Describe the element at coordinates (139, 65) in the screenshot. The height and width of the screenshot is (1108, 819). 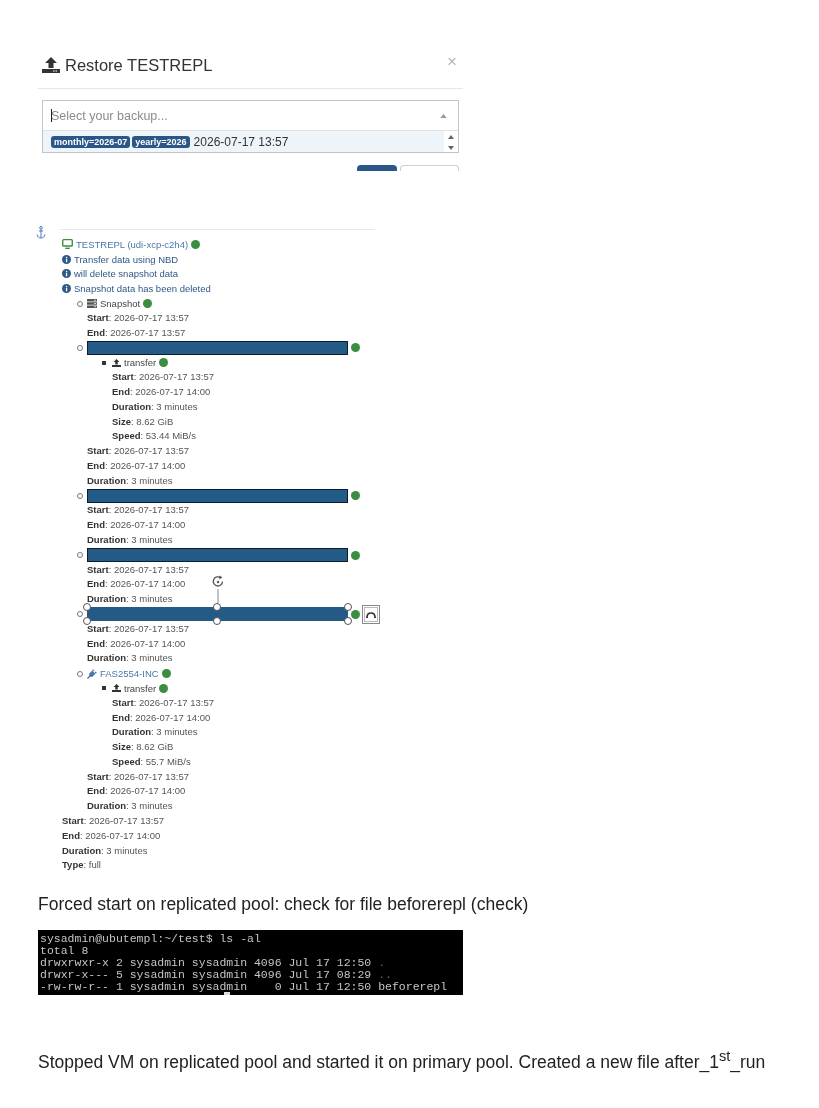
I see `dialog-title: Restore TESTREPL` at that location.